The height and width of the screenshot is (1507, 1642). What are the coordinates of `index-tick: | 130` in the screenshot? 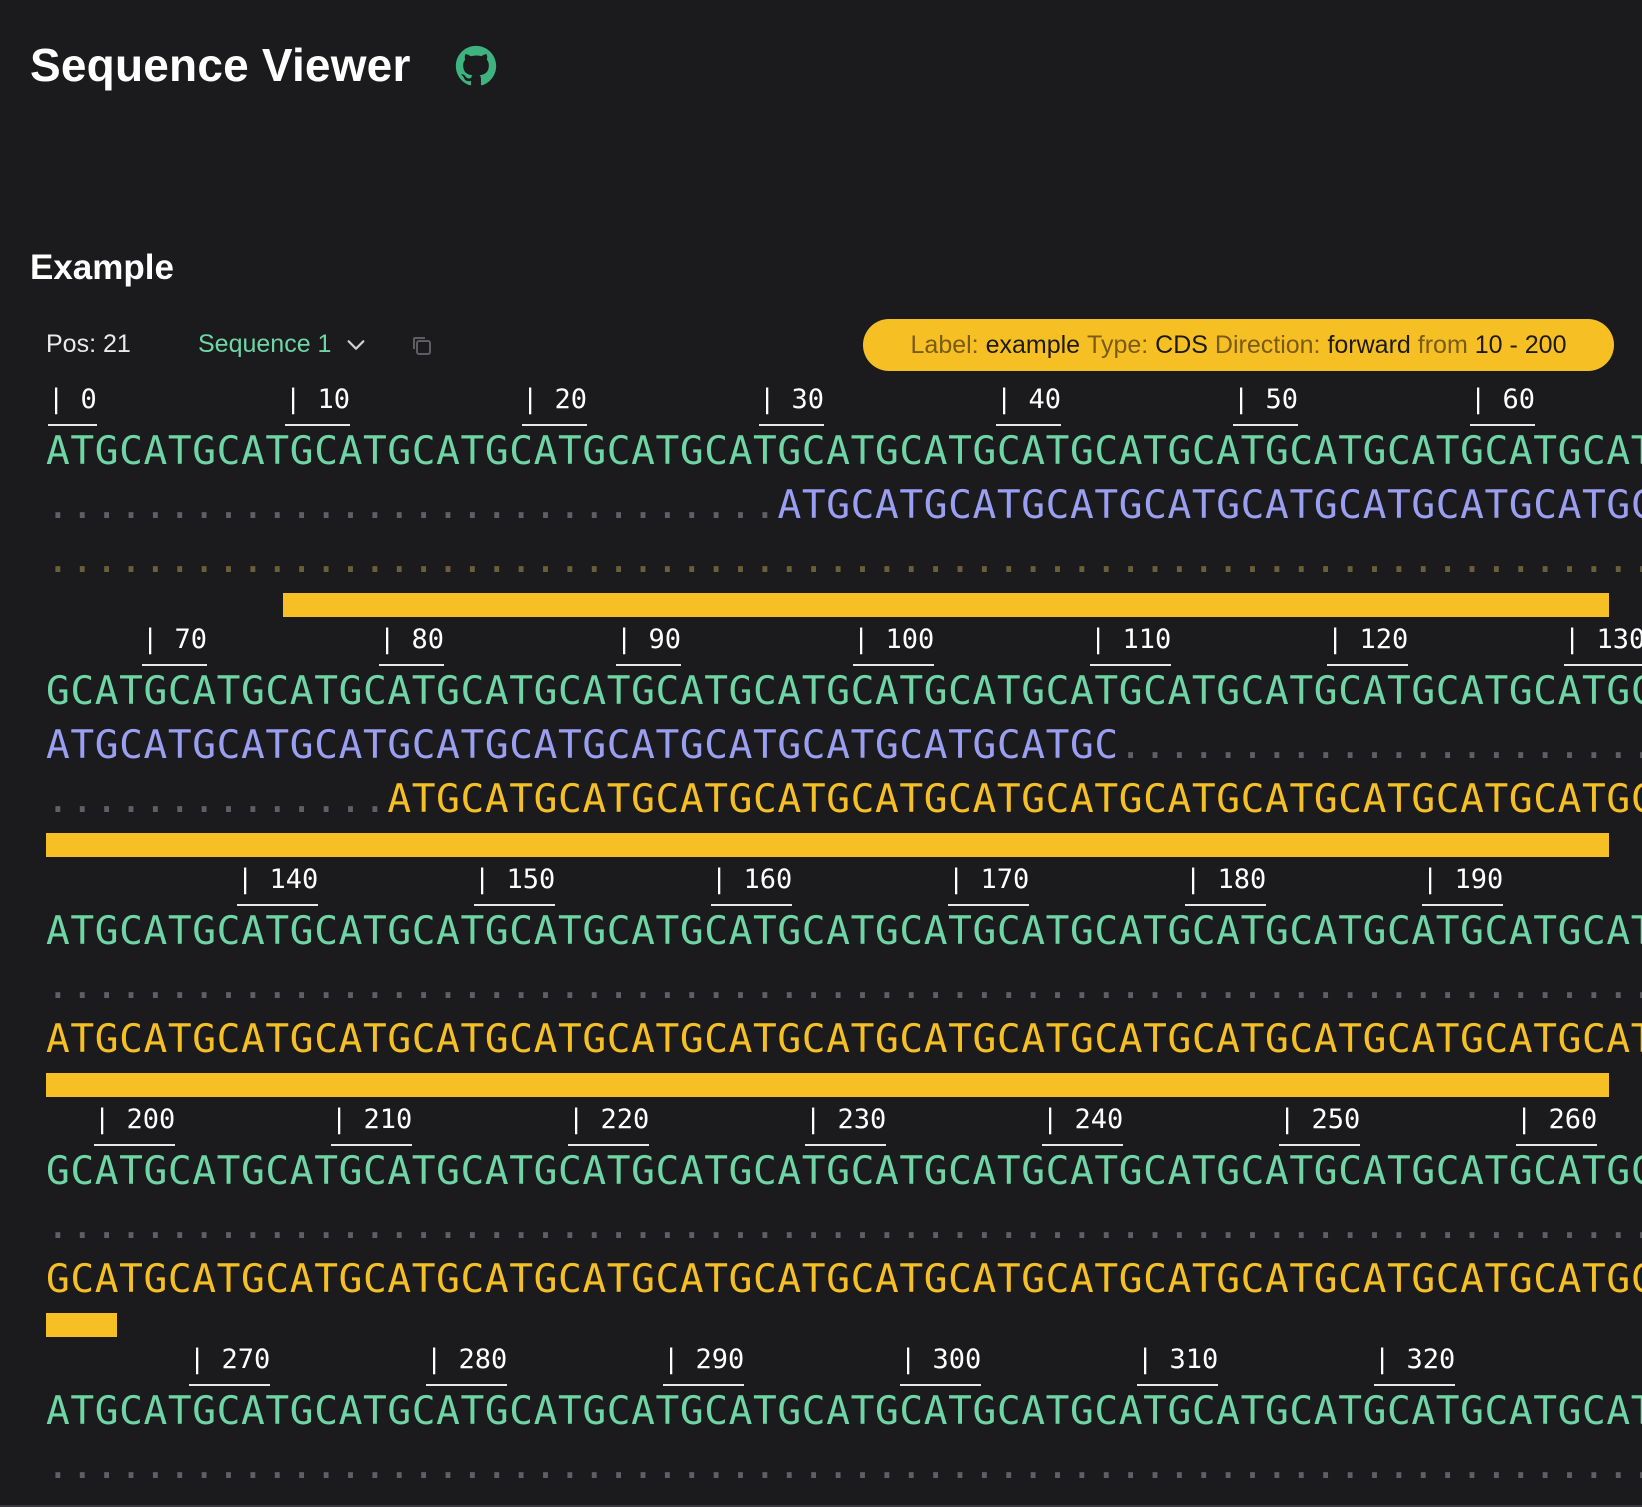 It's located at (1603, 645).